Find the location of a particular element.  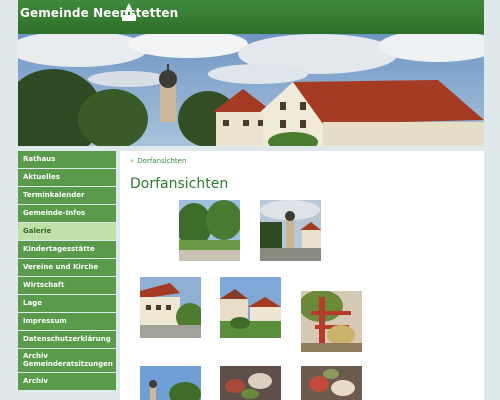

nav-item-datenschutzerklaerung: Datenschutzerklärung is located at coordinates (67, 339).